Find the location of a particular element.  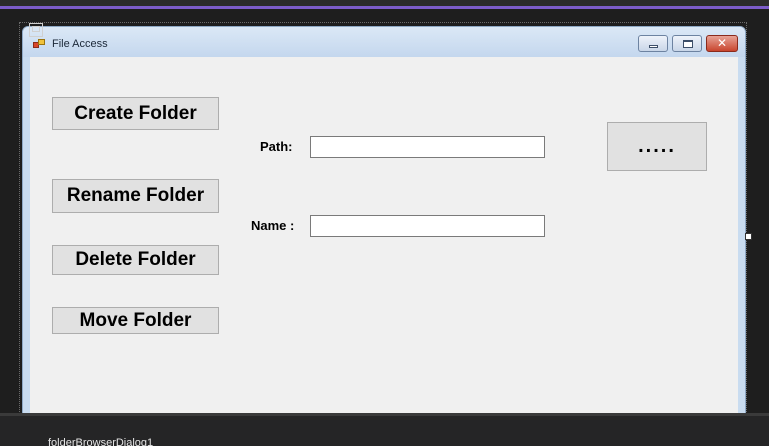

resize-handle is located at coordinates (748, 236).